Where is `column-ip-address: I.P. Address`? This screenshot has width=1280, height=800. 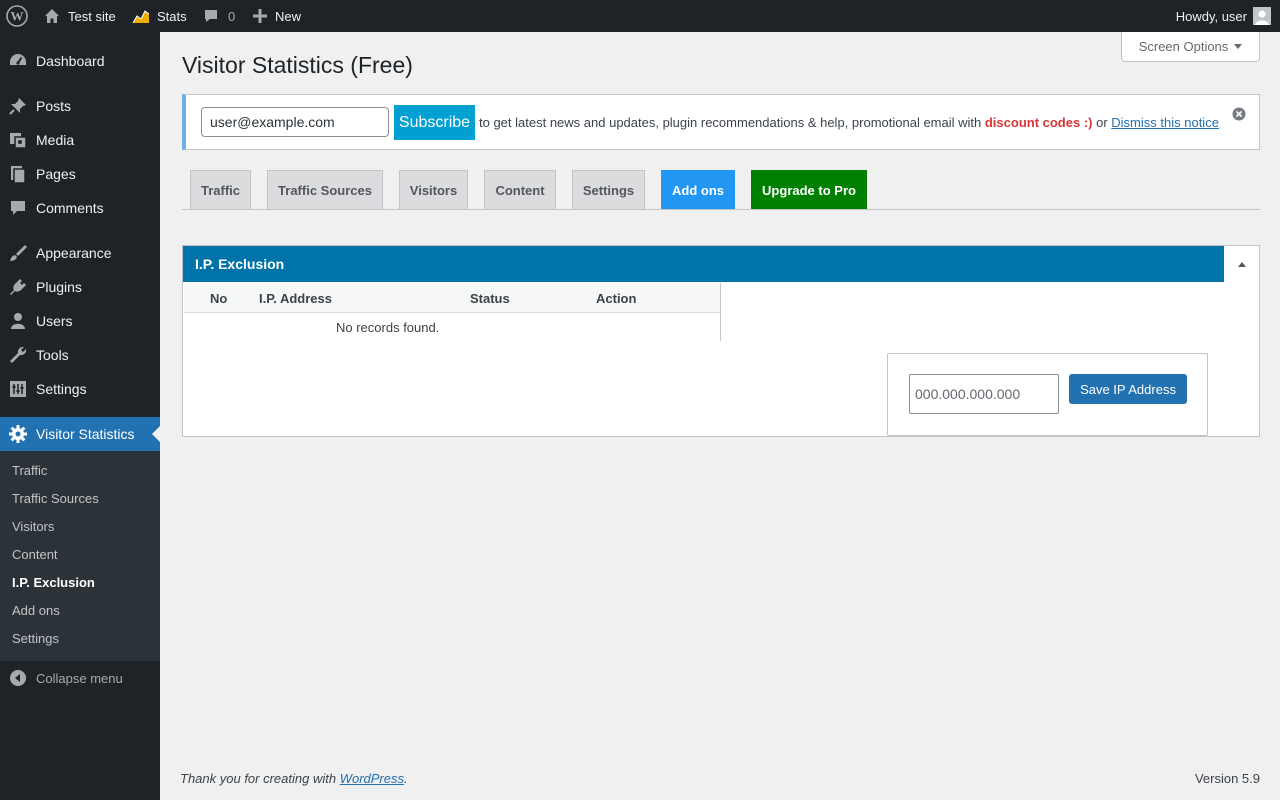
column-ip-address: I.P. Address is located at coordinates (295, 298).